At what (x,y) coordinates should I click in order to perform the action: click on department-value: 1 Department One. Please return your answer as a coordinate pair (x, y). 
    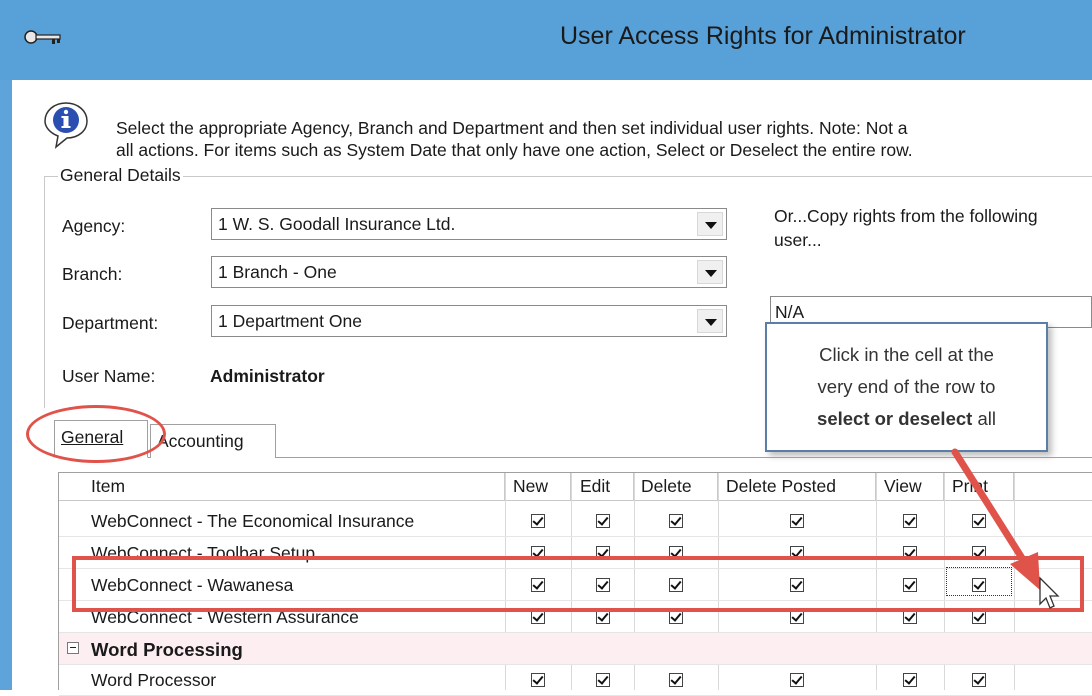
    Looking at the image, I should click on (290, 321).